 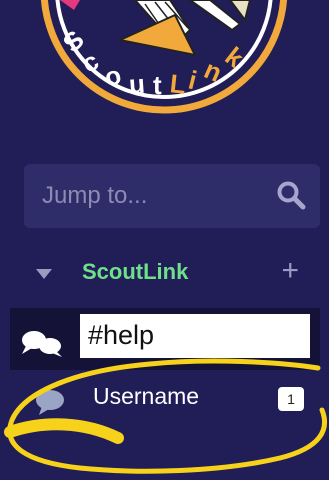 What do you see at coordinates (113, 76) in the screenshot?
I see `logo-letter-o: o` at bounding box center [113, 76].